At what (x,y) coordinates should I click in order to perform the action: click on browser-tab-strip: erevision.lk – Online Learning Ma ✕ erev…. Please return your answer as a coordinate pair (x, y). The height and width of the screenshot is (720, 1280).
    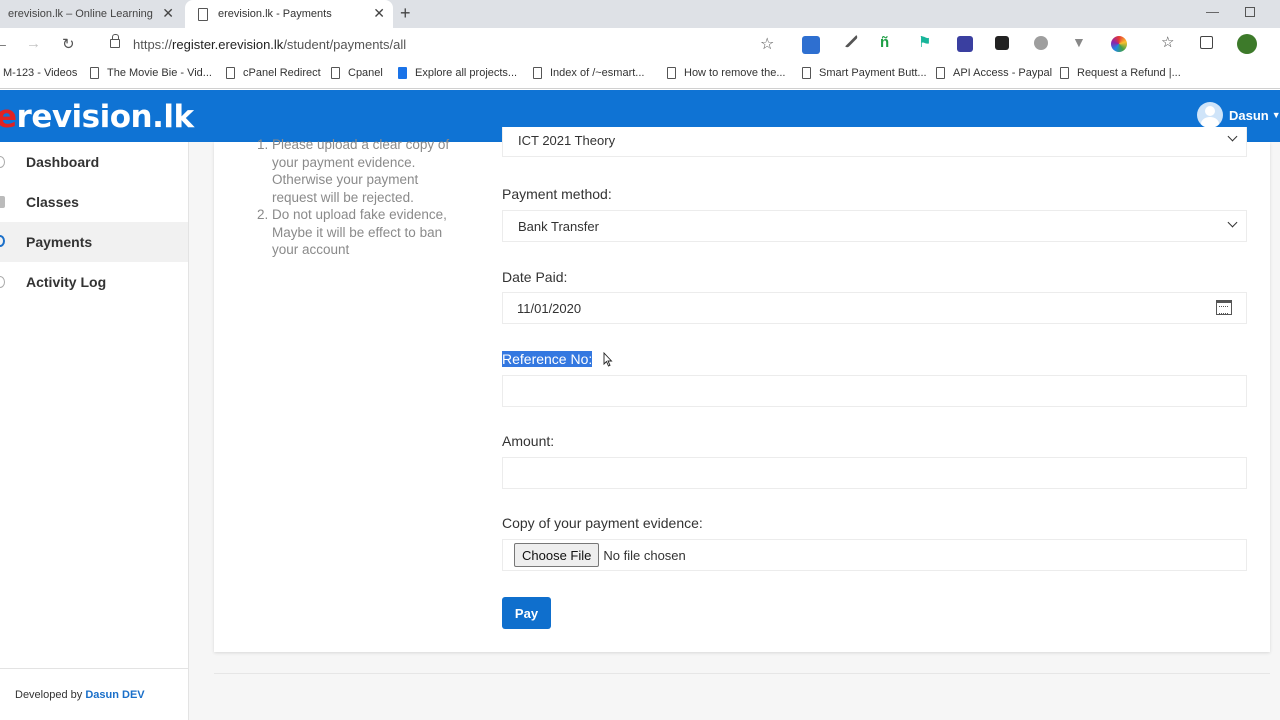
    Looking at the image, I should click on (640, 14).